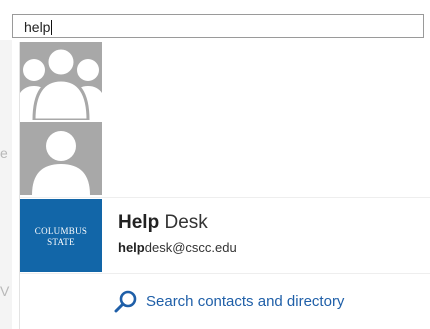 Image resolution: width=430 pixels, height=329 pixels. Describe the element at coordinates (5, 291) in the screenshot. I see `background-letter: V` at that location.